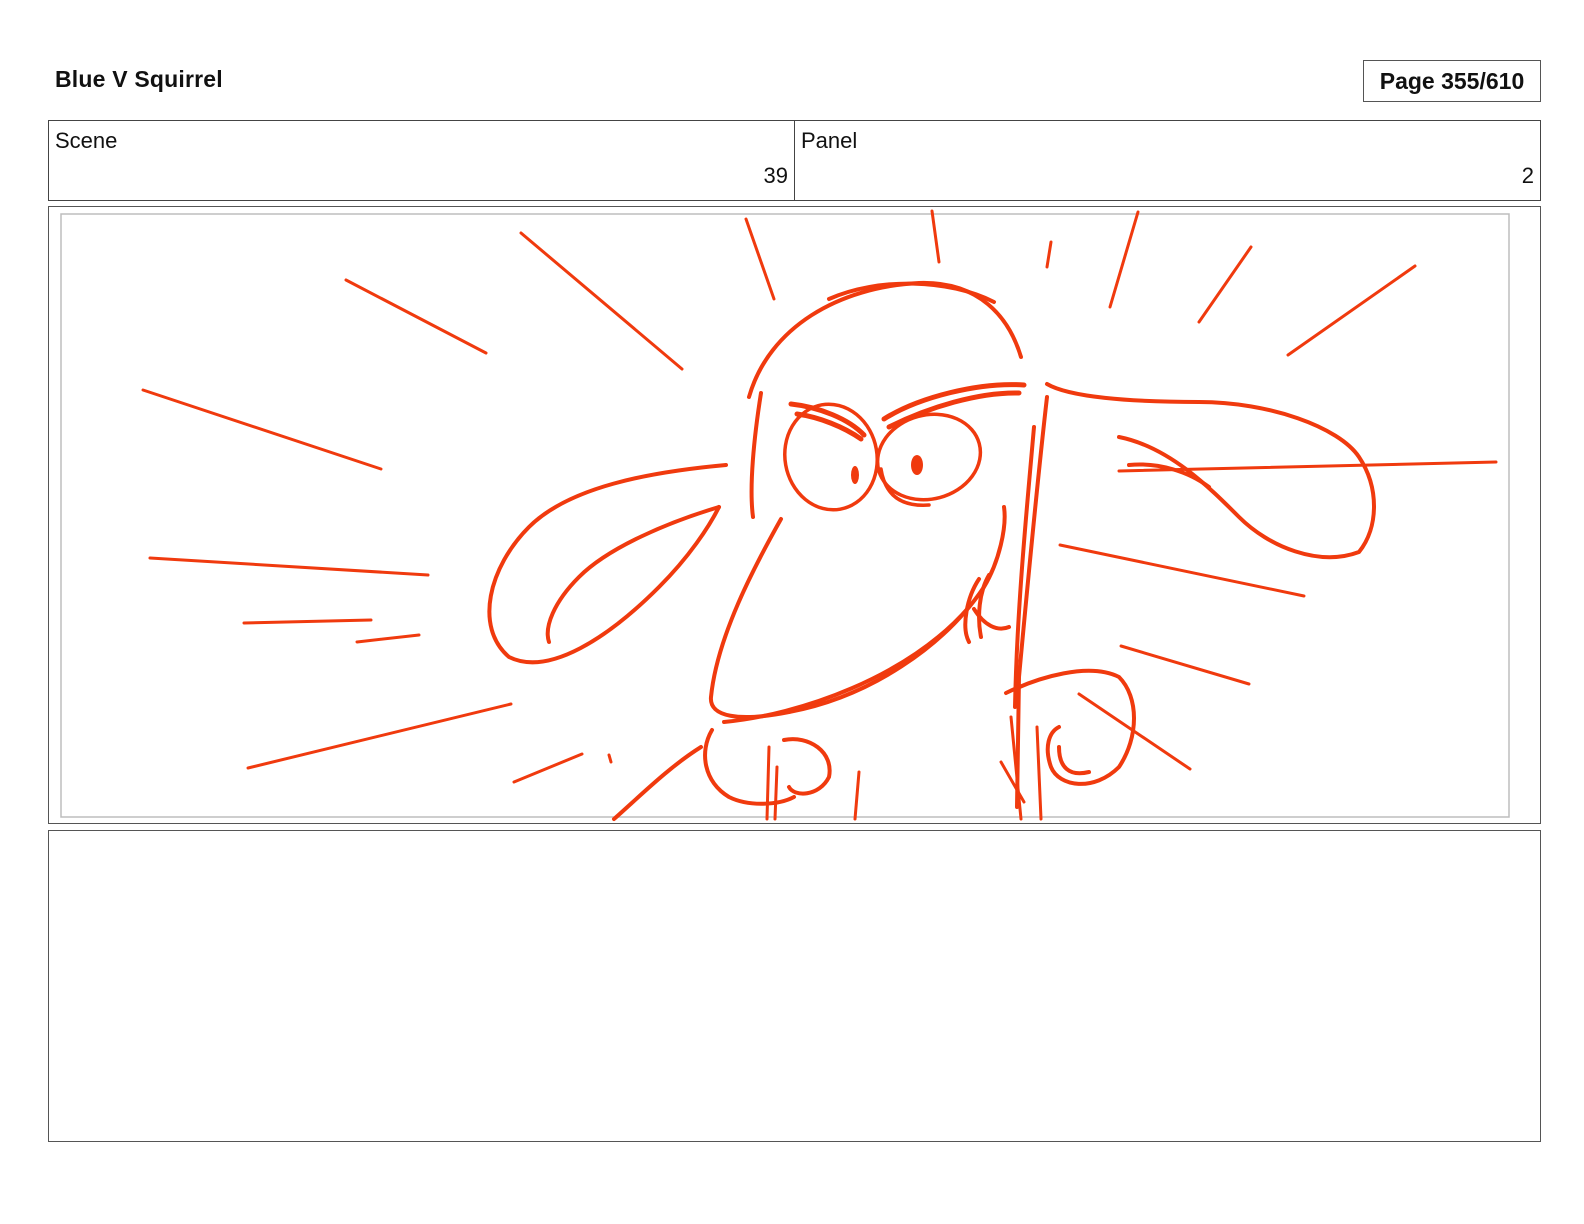 The height and width of the screenshot is (1224, 1584). What do you see at coordinates (1452, 81) in the screenshot?
I see `page-indicator: Page 355/610` at bounding box center [1452, 81].